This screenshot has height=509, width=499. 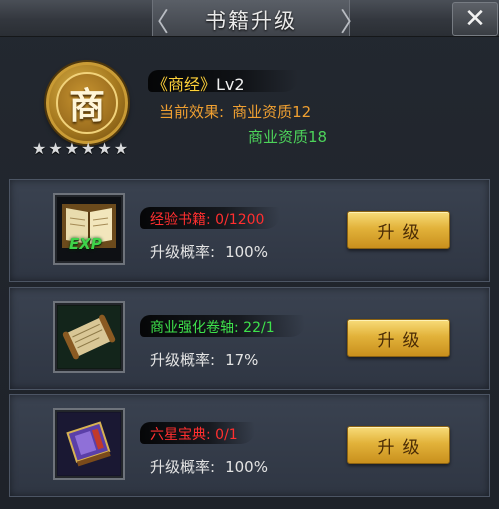 What do you see at coordinates (288, 137) in the screenshot?
I see `next-effect-value: 商业资质18` at bounding box center [288, 137].